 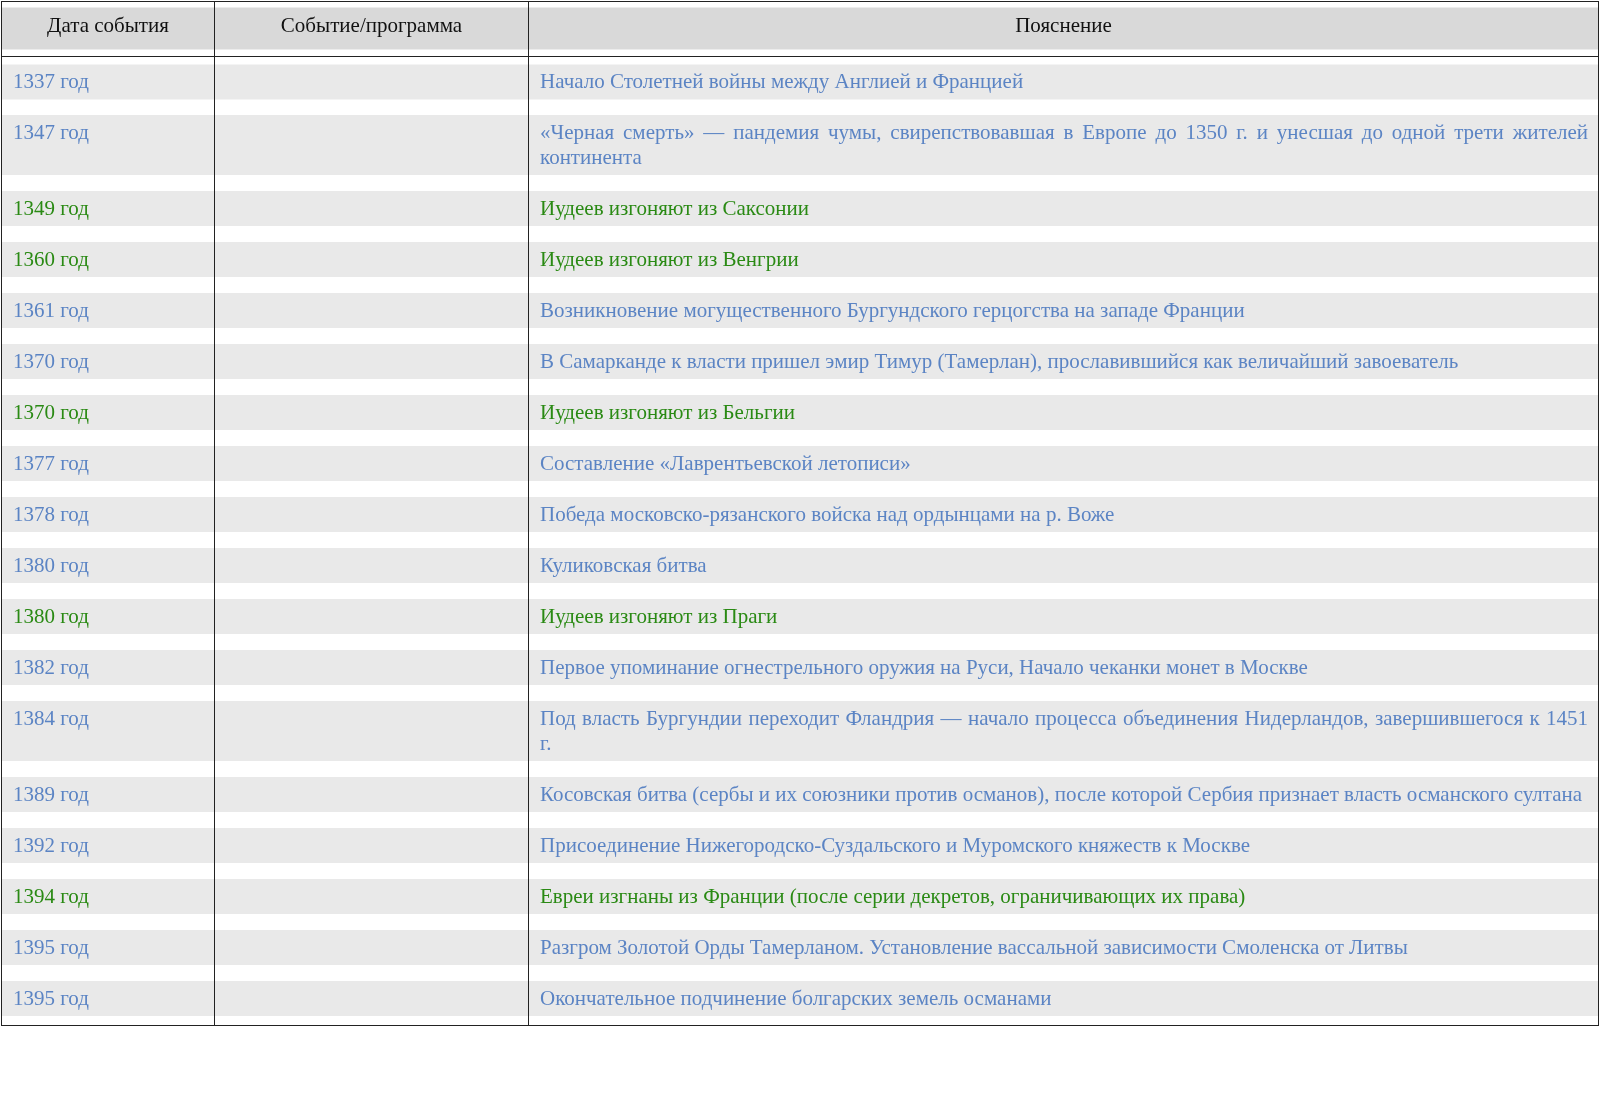 What do you see at coordinates (108, 732) in the screenshot?
I see `table-cell: 1384 год` at bounding box center [108, 732].